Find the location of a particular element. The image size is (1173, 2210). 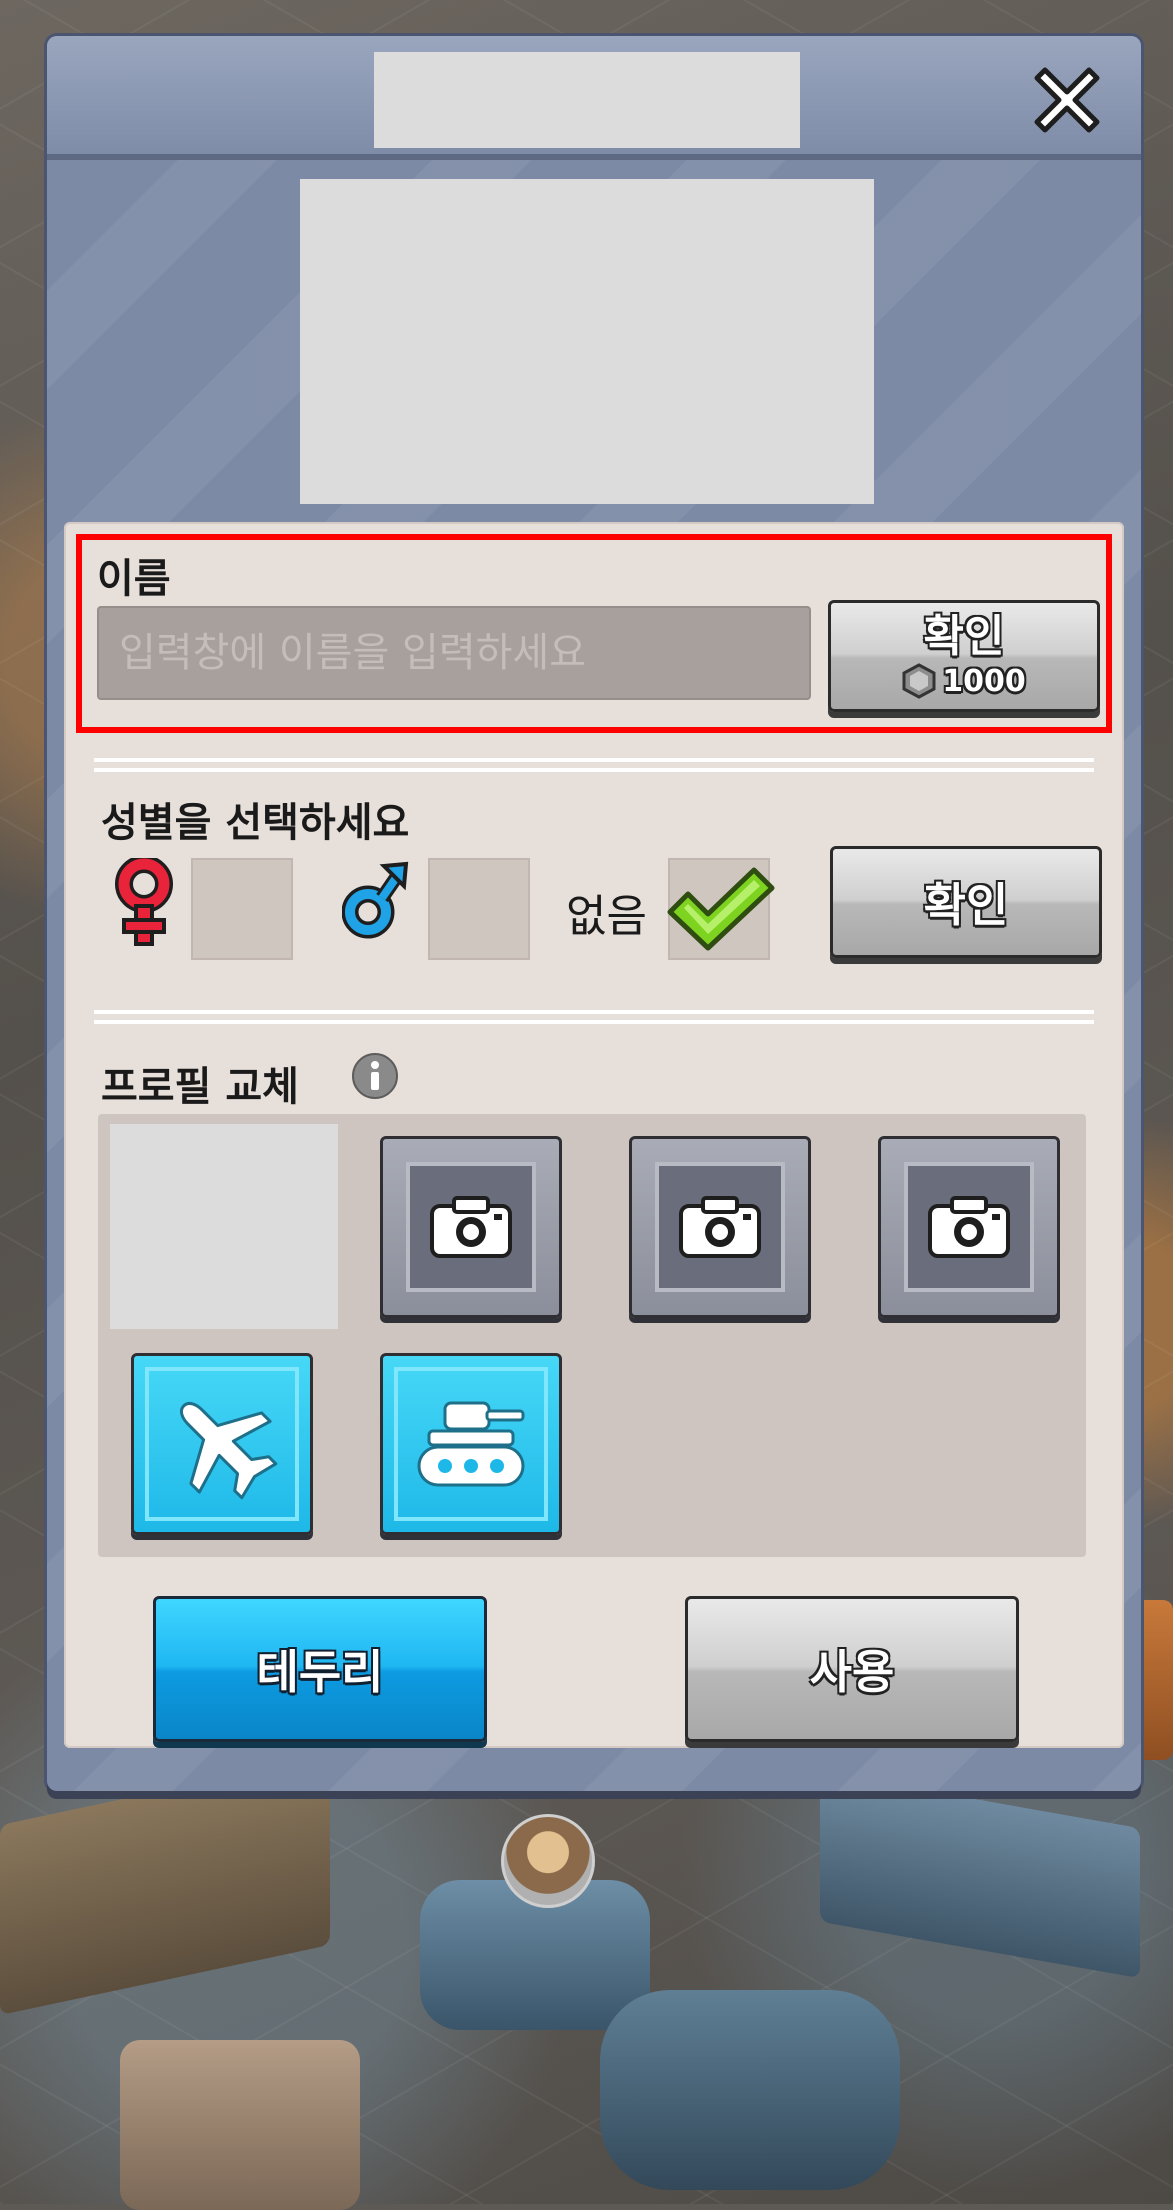

game-hospital-tent is located at coordinates (240, 2125).